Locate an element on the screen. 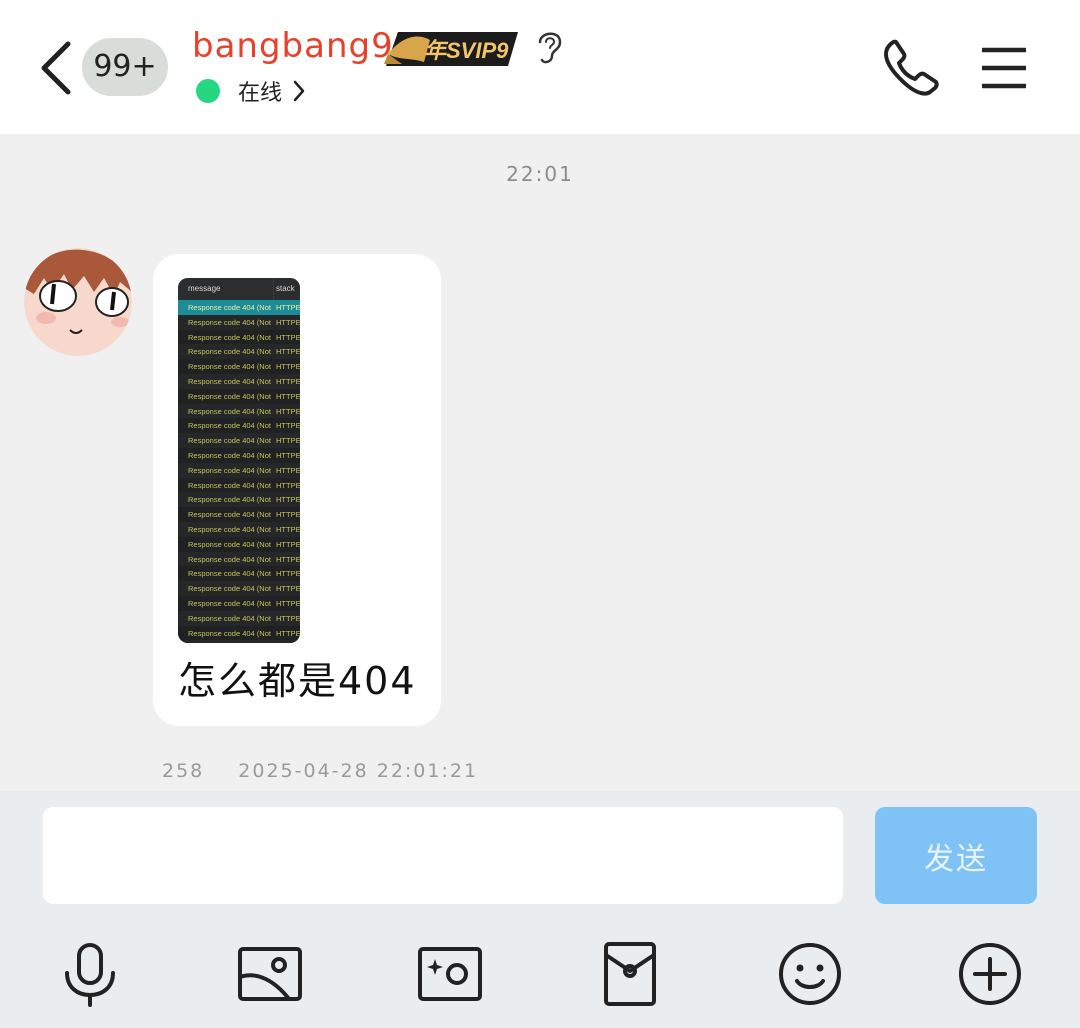 The image size is (1080, 1028). more-button is located at coordinates (990, 974).